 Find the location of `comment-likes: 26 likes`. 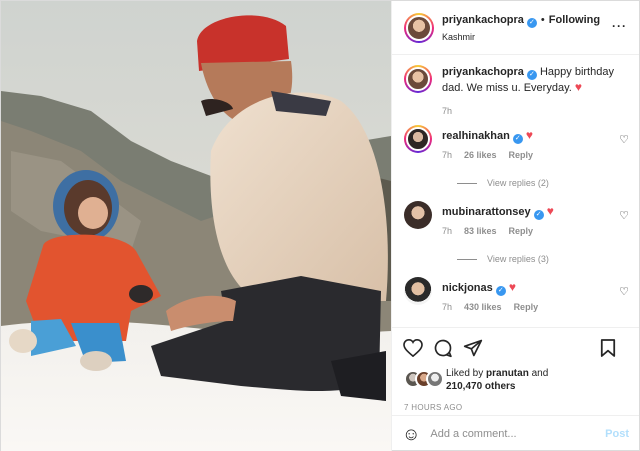

comment-likes: 26 likes is located at coordinates (480, 155).